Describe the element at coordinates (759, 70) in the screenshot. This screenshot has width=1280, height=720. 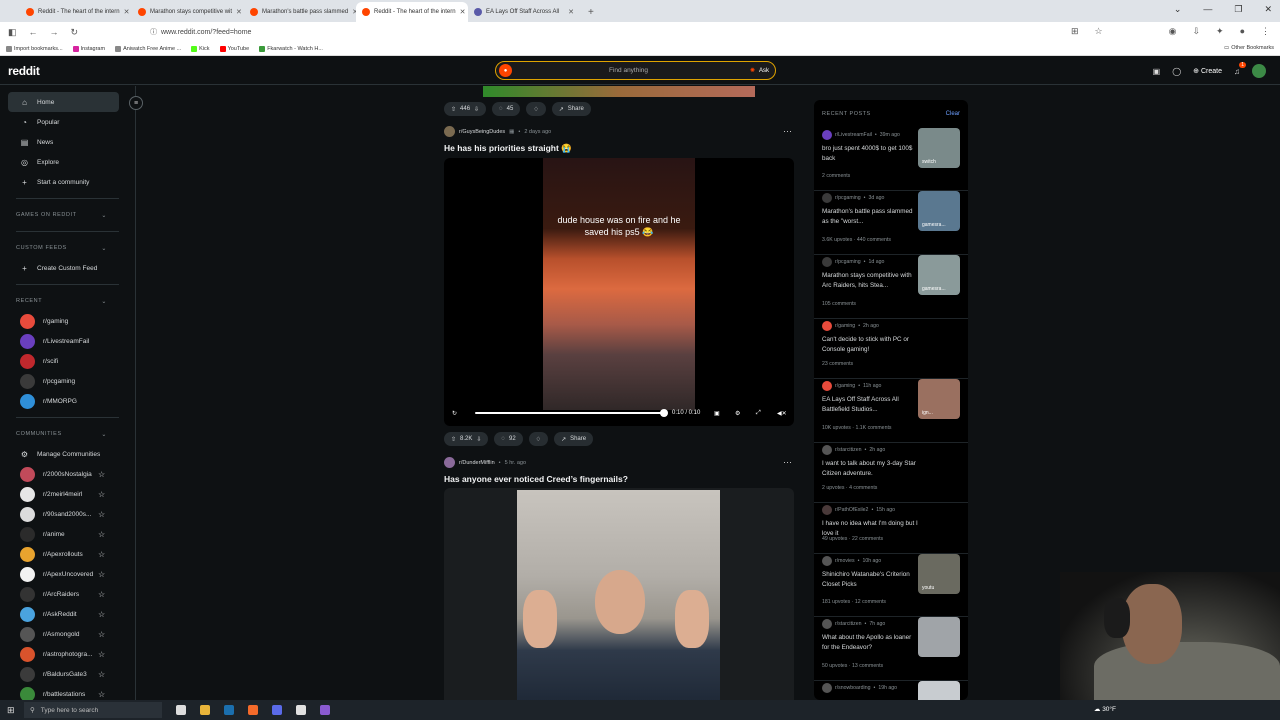
I see `ask-button: ✺ Ask` at that location.